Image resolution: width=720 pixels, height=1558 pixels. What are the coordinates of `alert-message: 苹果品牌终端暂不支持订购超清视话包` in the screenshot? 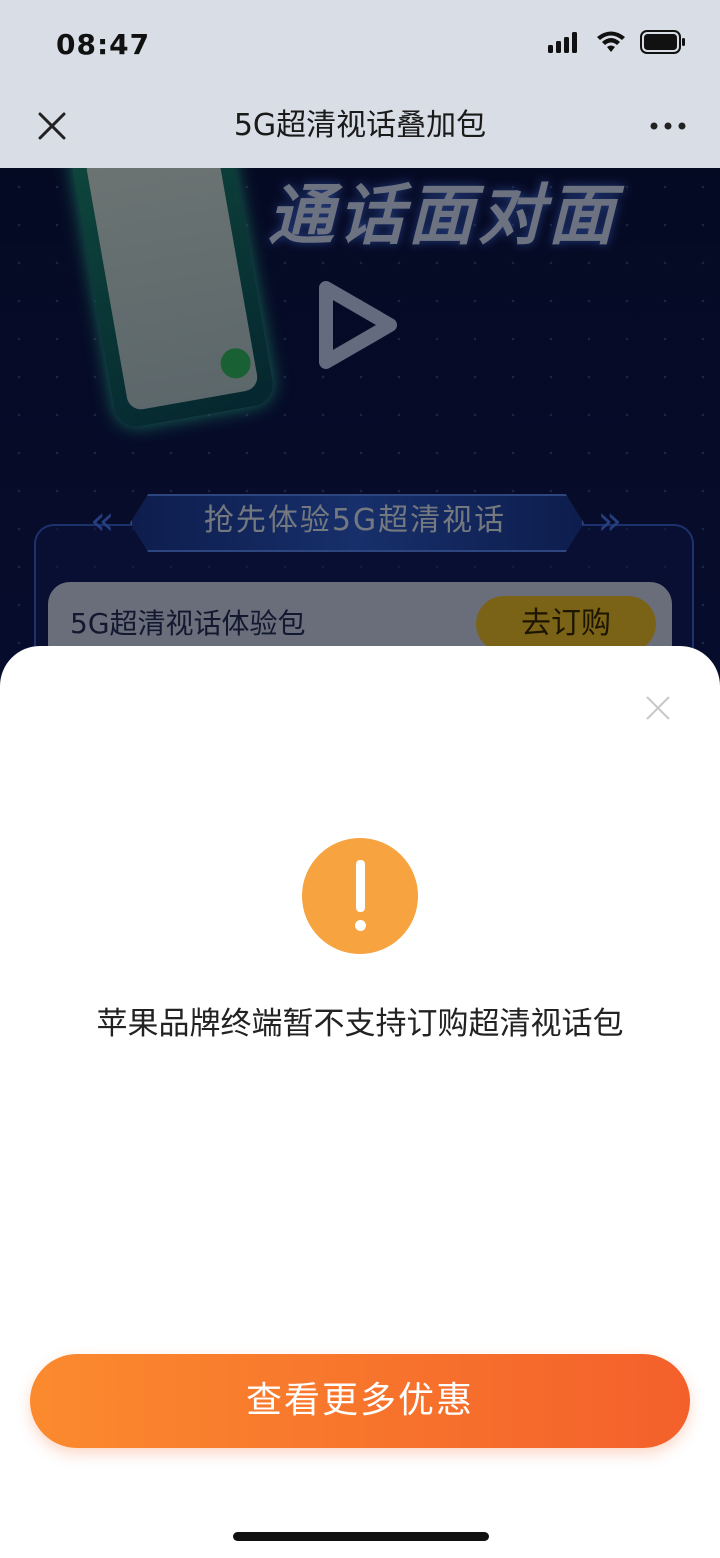 It's located at (360, 1024).